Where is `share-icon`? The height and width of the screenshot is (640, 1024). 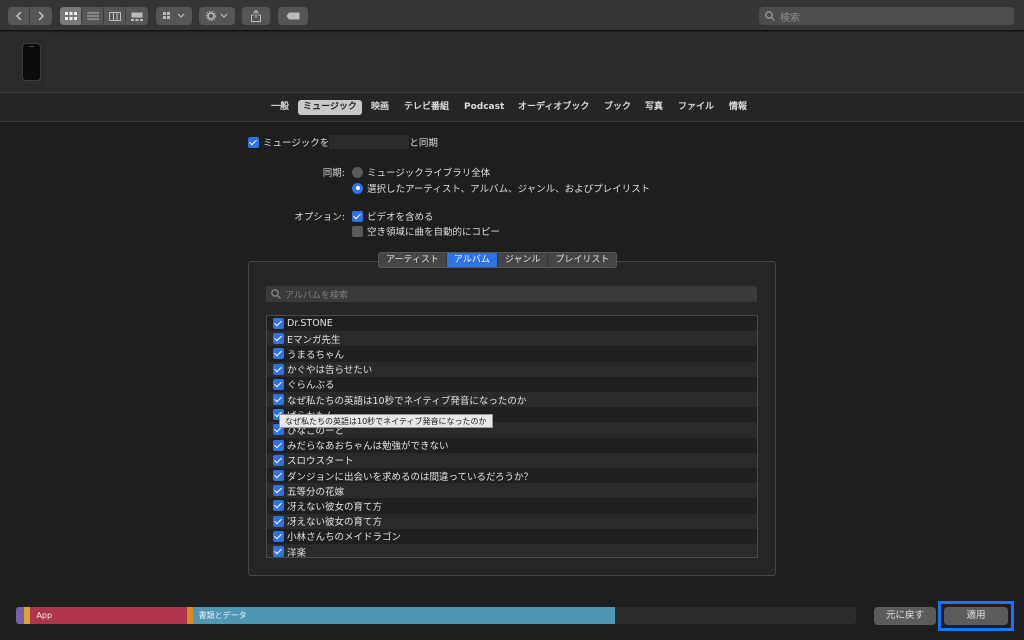
share-icon is located at coordinates (256, 16).